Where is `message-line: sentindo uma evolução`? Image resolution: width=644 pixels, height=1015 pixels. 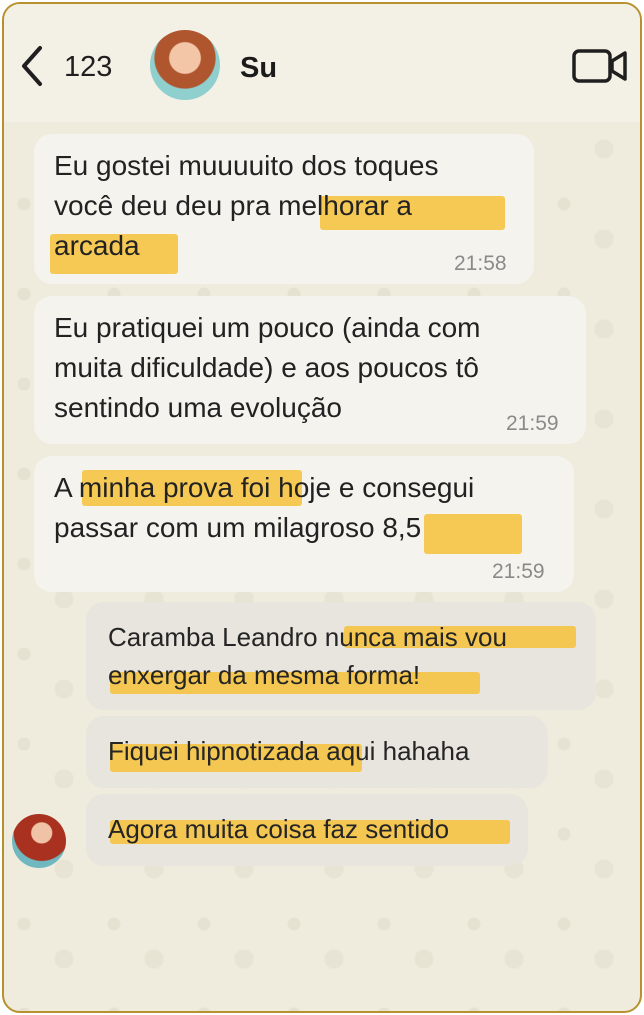
message-line: sentindo uma evolução is located at coordinates (198, 407).